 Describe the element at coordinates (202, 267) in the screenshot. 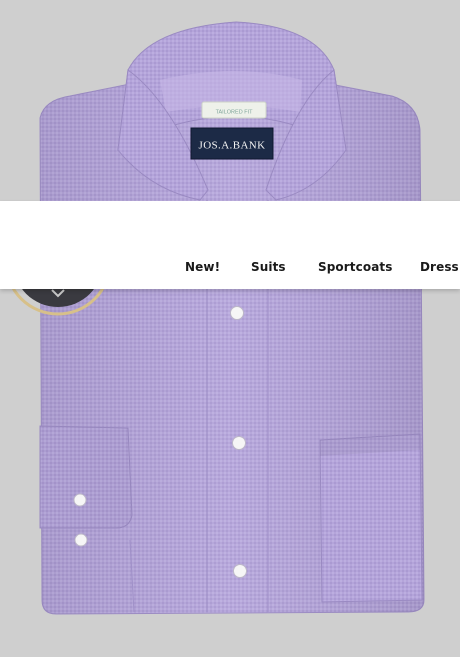

I see `nav-item-new: New!` at that location.